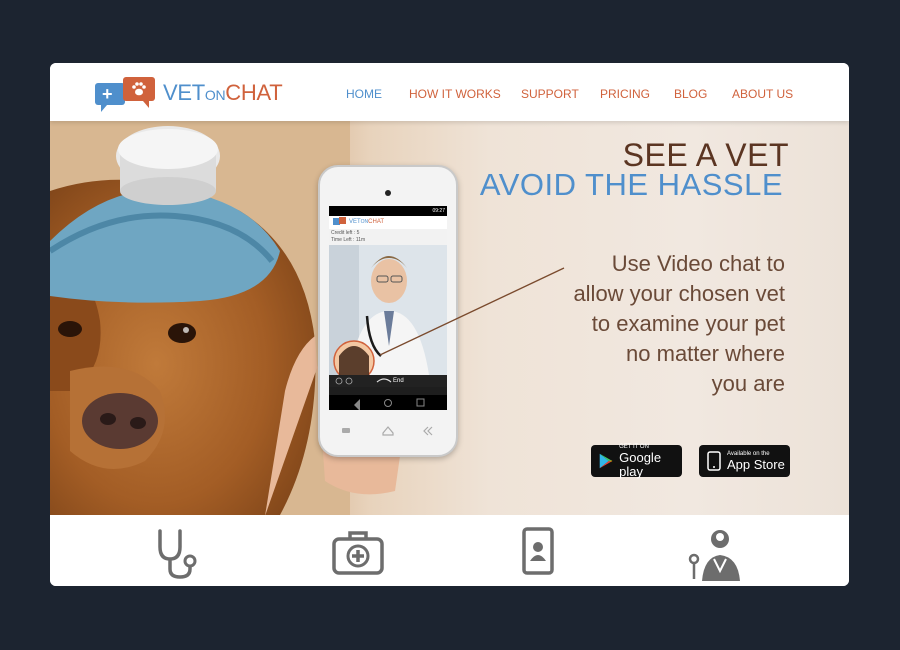 The width and height of the screenshot is (900, 650). I want to click on tablet-user-icon, so click(538, 553).